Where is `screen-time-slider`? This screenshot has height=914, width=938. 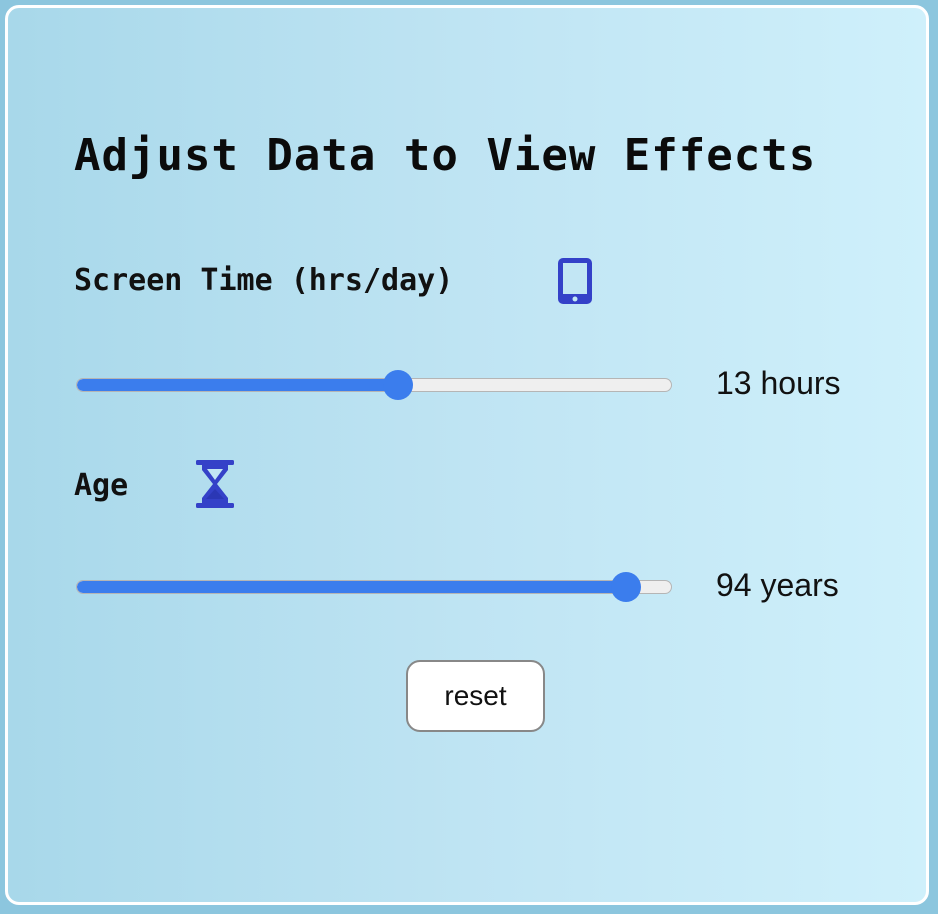 screen-time-slider is located at coordinates (374, 385).